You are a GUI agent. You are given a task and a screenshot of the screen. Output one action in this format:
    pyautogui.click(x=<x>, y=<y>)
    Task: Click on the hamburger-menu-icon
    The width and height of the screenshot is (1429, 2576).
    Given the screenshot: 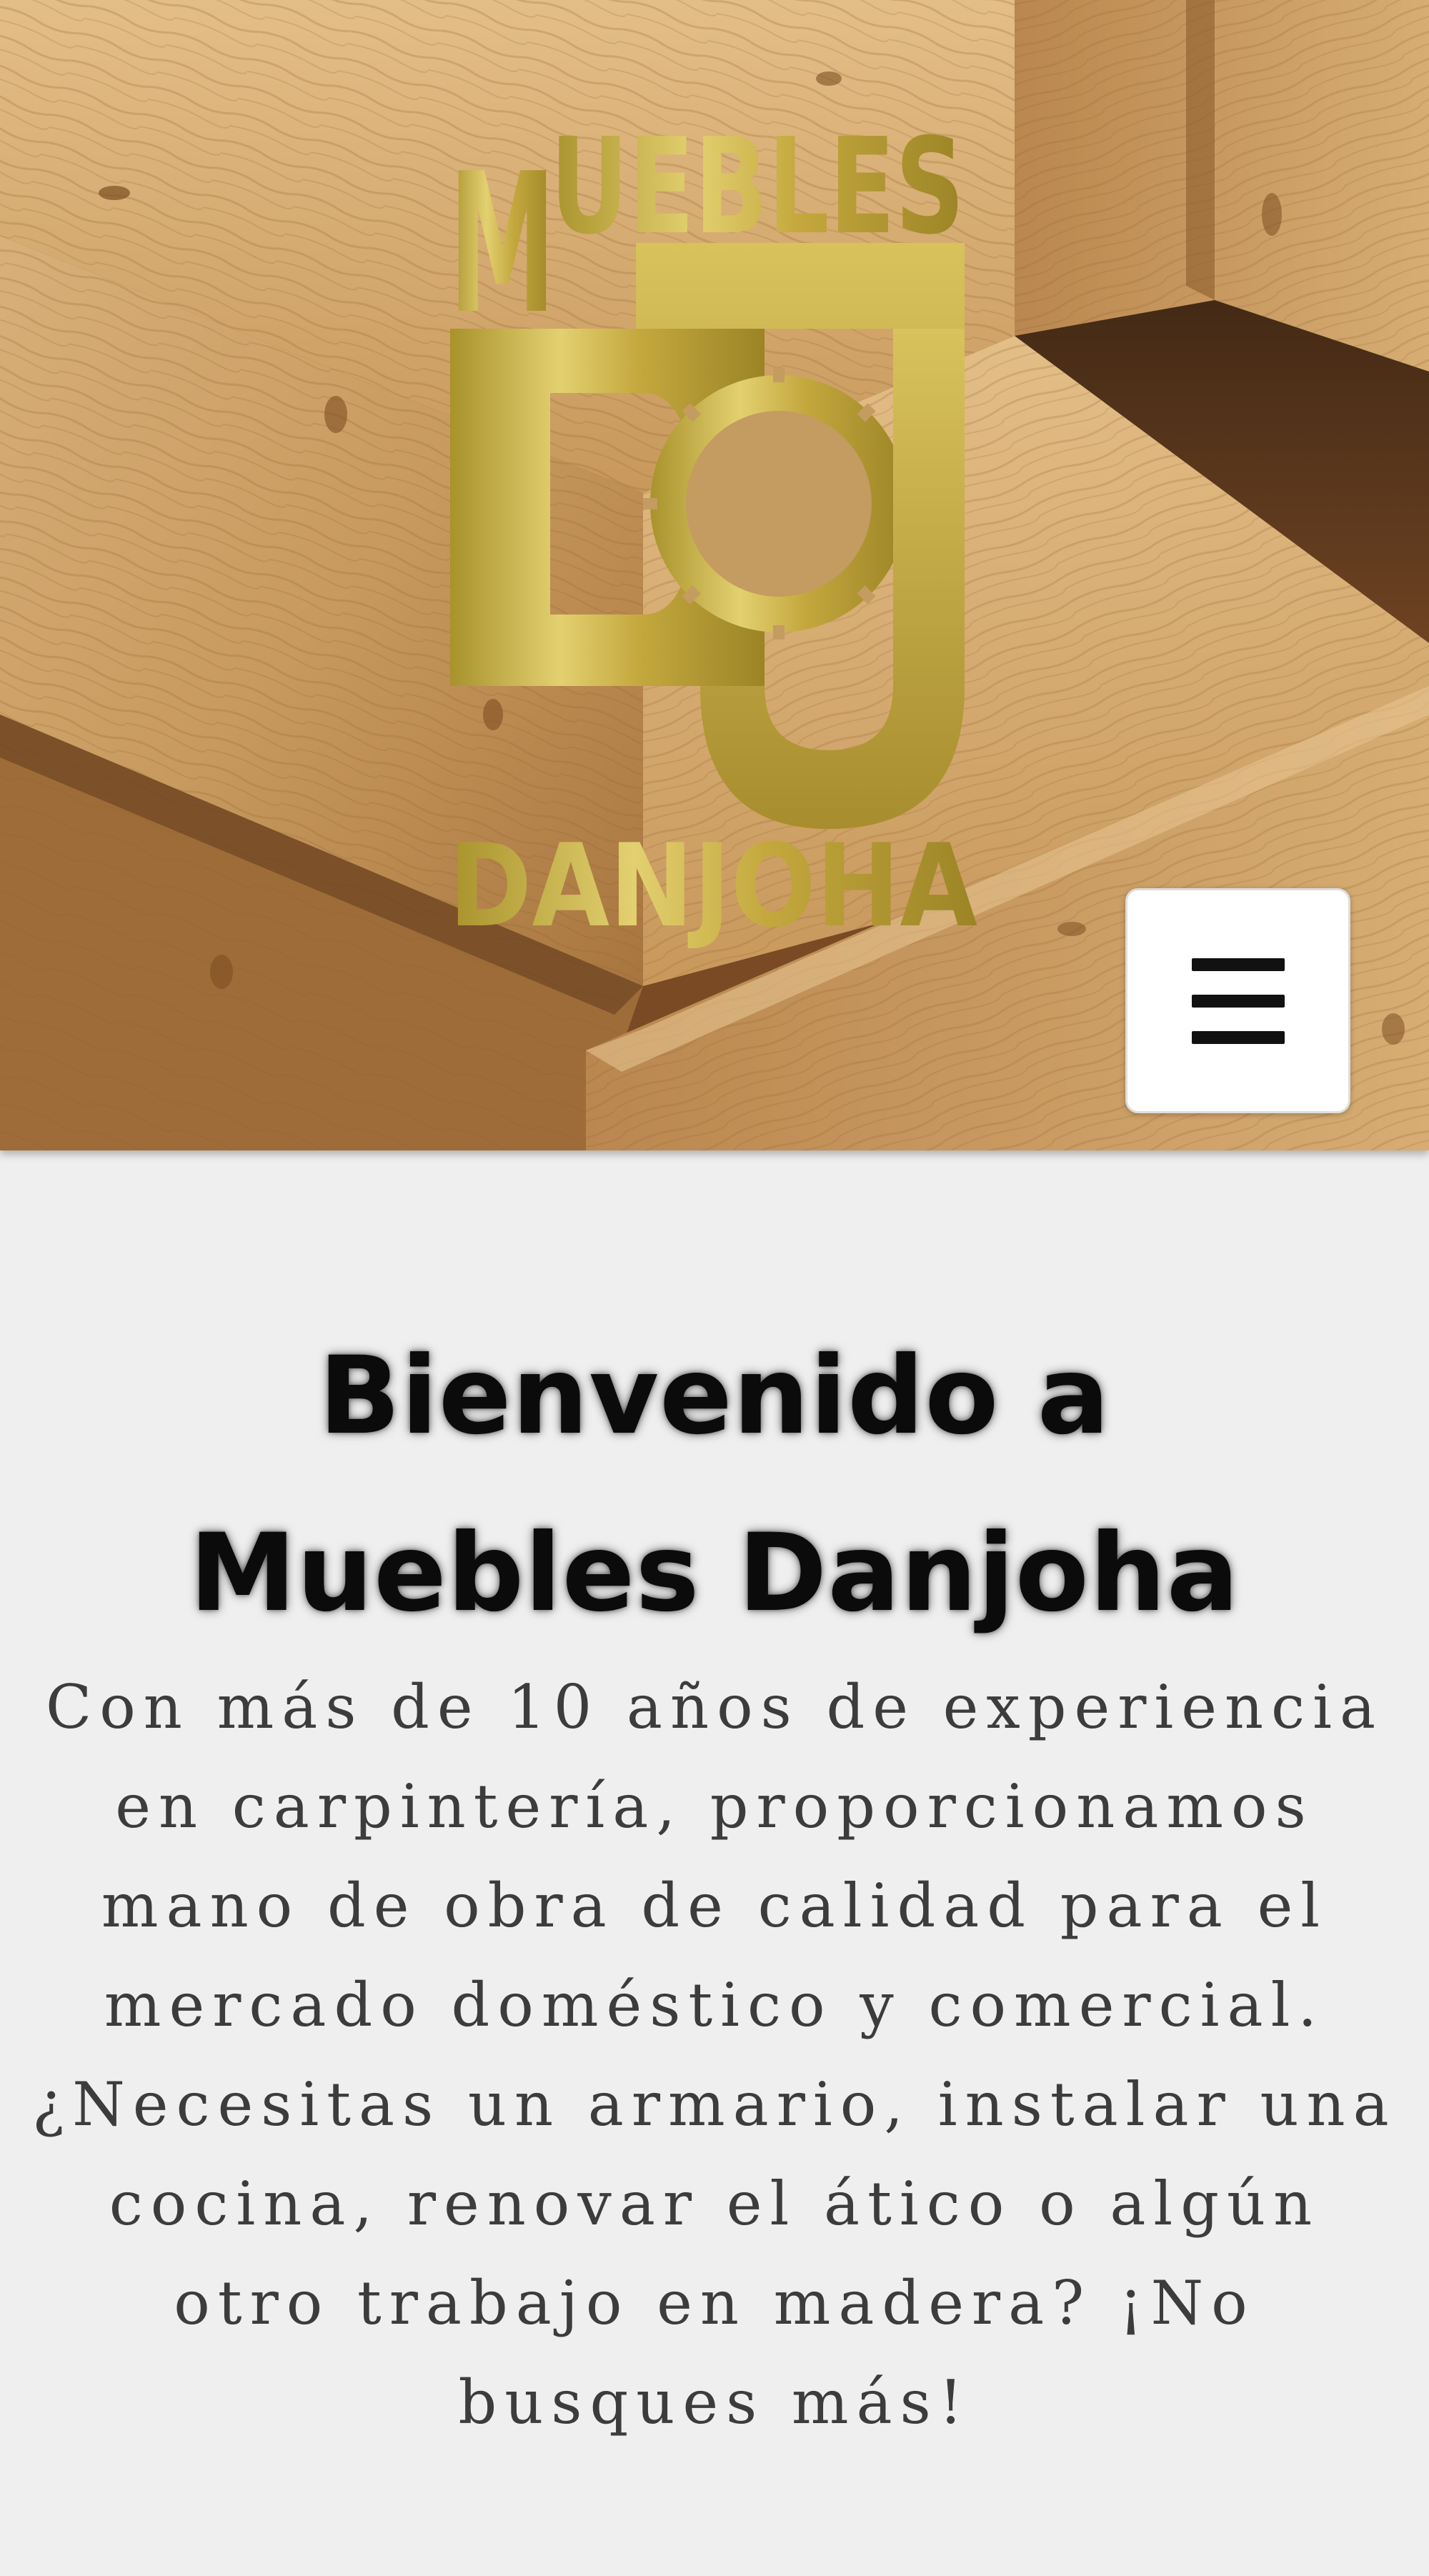 What is the action you would take?
    pyautogui.click(x=1238, y=1001)
    